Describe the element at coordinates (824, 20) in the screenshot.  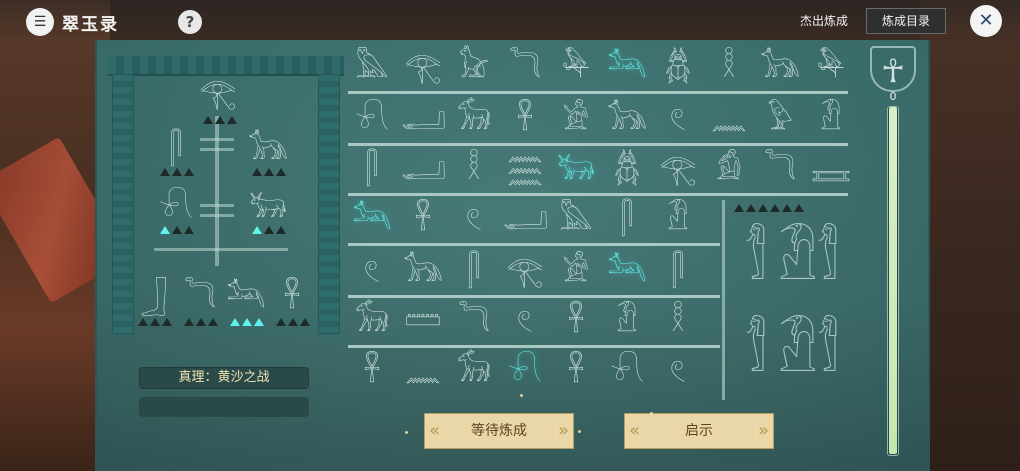
I see `excellent-alchemy-link: 杰出炼成` at that location.